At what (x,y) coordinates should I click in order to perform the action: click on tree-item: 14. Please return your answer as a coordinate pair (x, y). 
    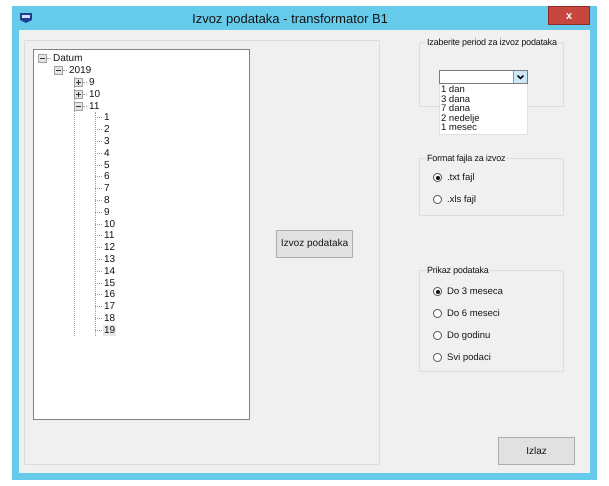
    Looking at the image, I should click on (109, 271).